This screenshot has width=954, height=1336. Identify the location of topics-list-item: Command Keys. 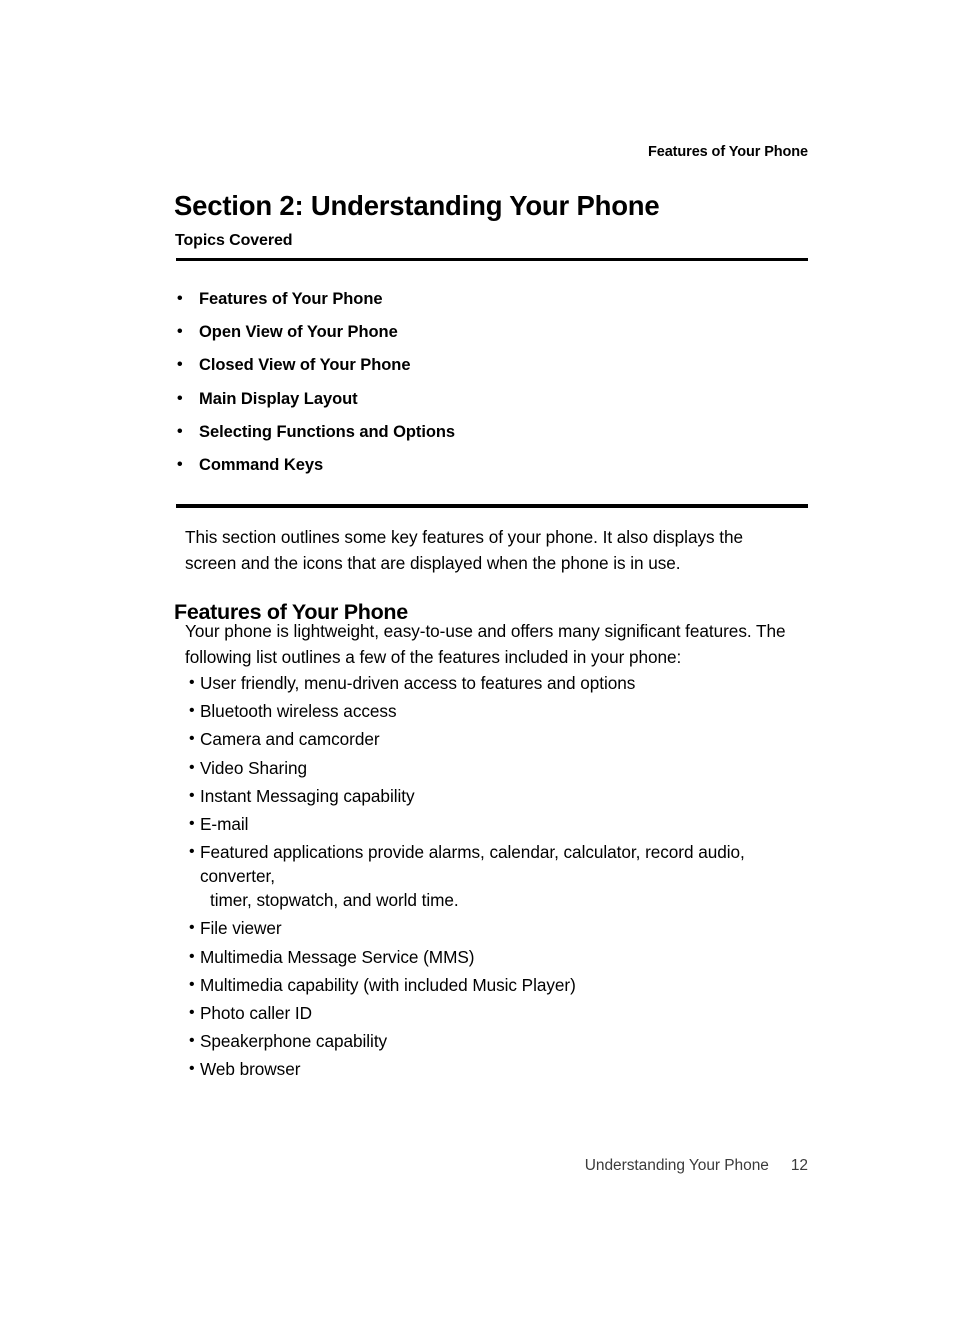
(492, 470).